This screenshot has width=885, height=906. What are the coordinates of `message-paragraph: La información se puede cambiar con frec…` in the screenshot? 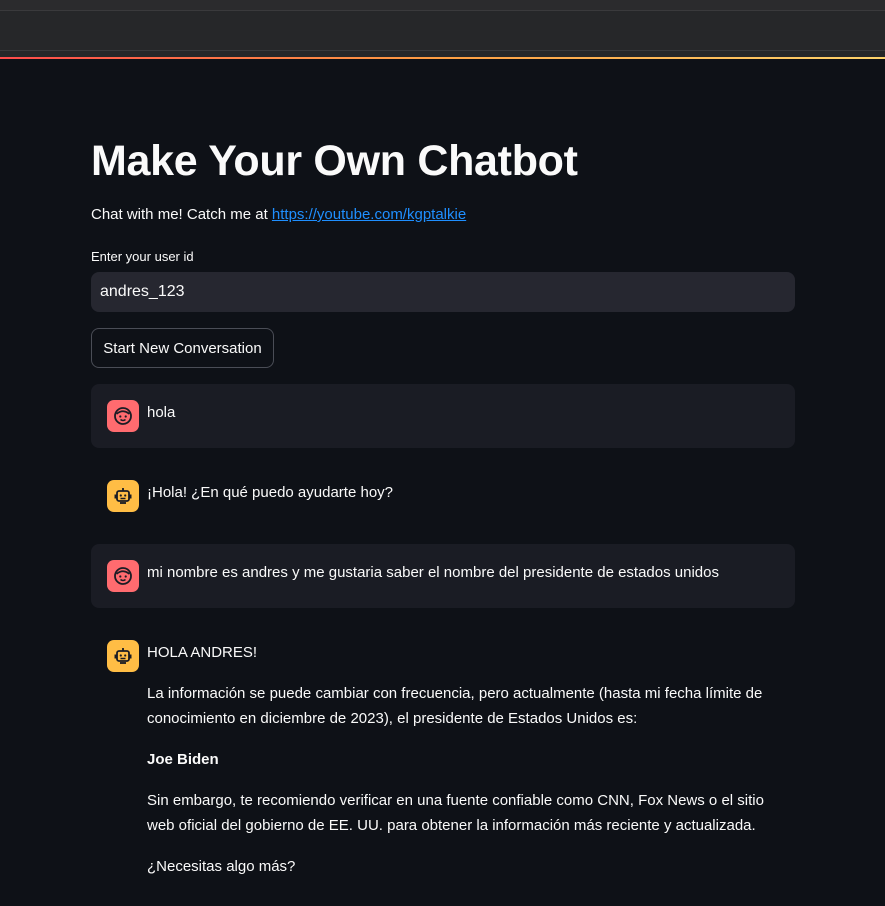 It's located at (455, 706).